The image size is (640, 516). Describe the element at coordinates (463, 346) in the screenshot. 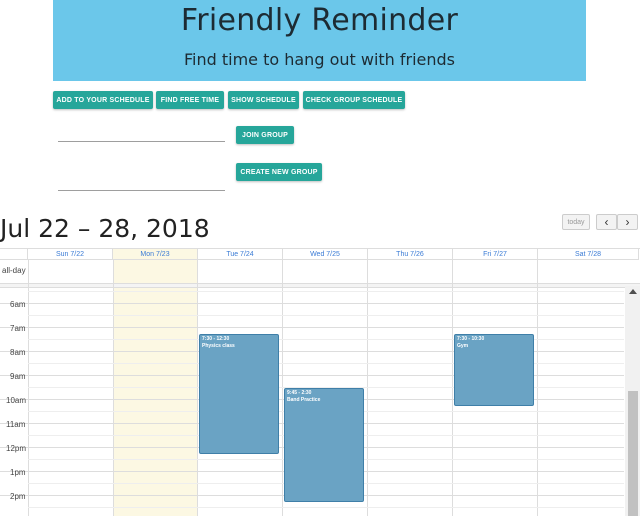

I see `event-title: Gym` at that location.